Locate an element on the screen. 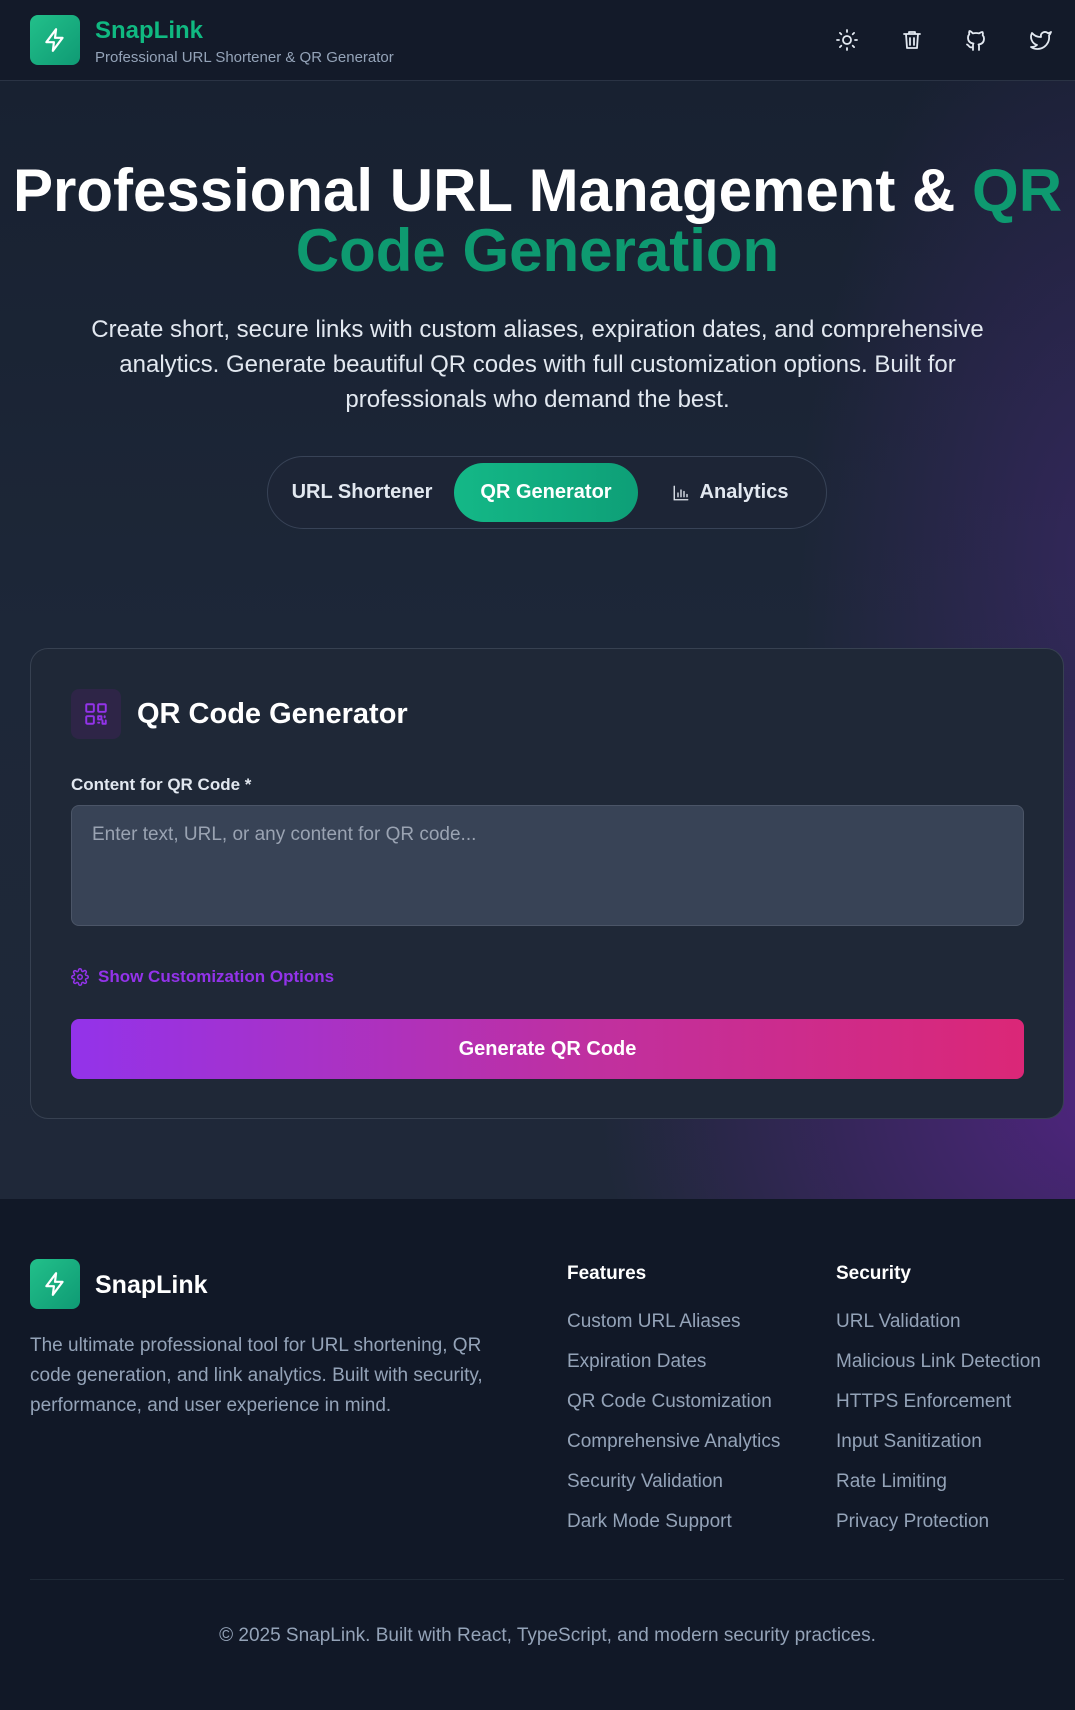 The height and width of the screenshot is (1710, 1075). footer-link: QR Code Customization is located at coordinates (673, 1411).